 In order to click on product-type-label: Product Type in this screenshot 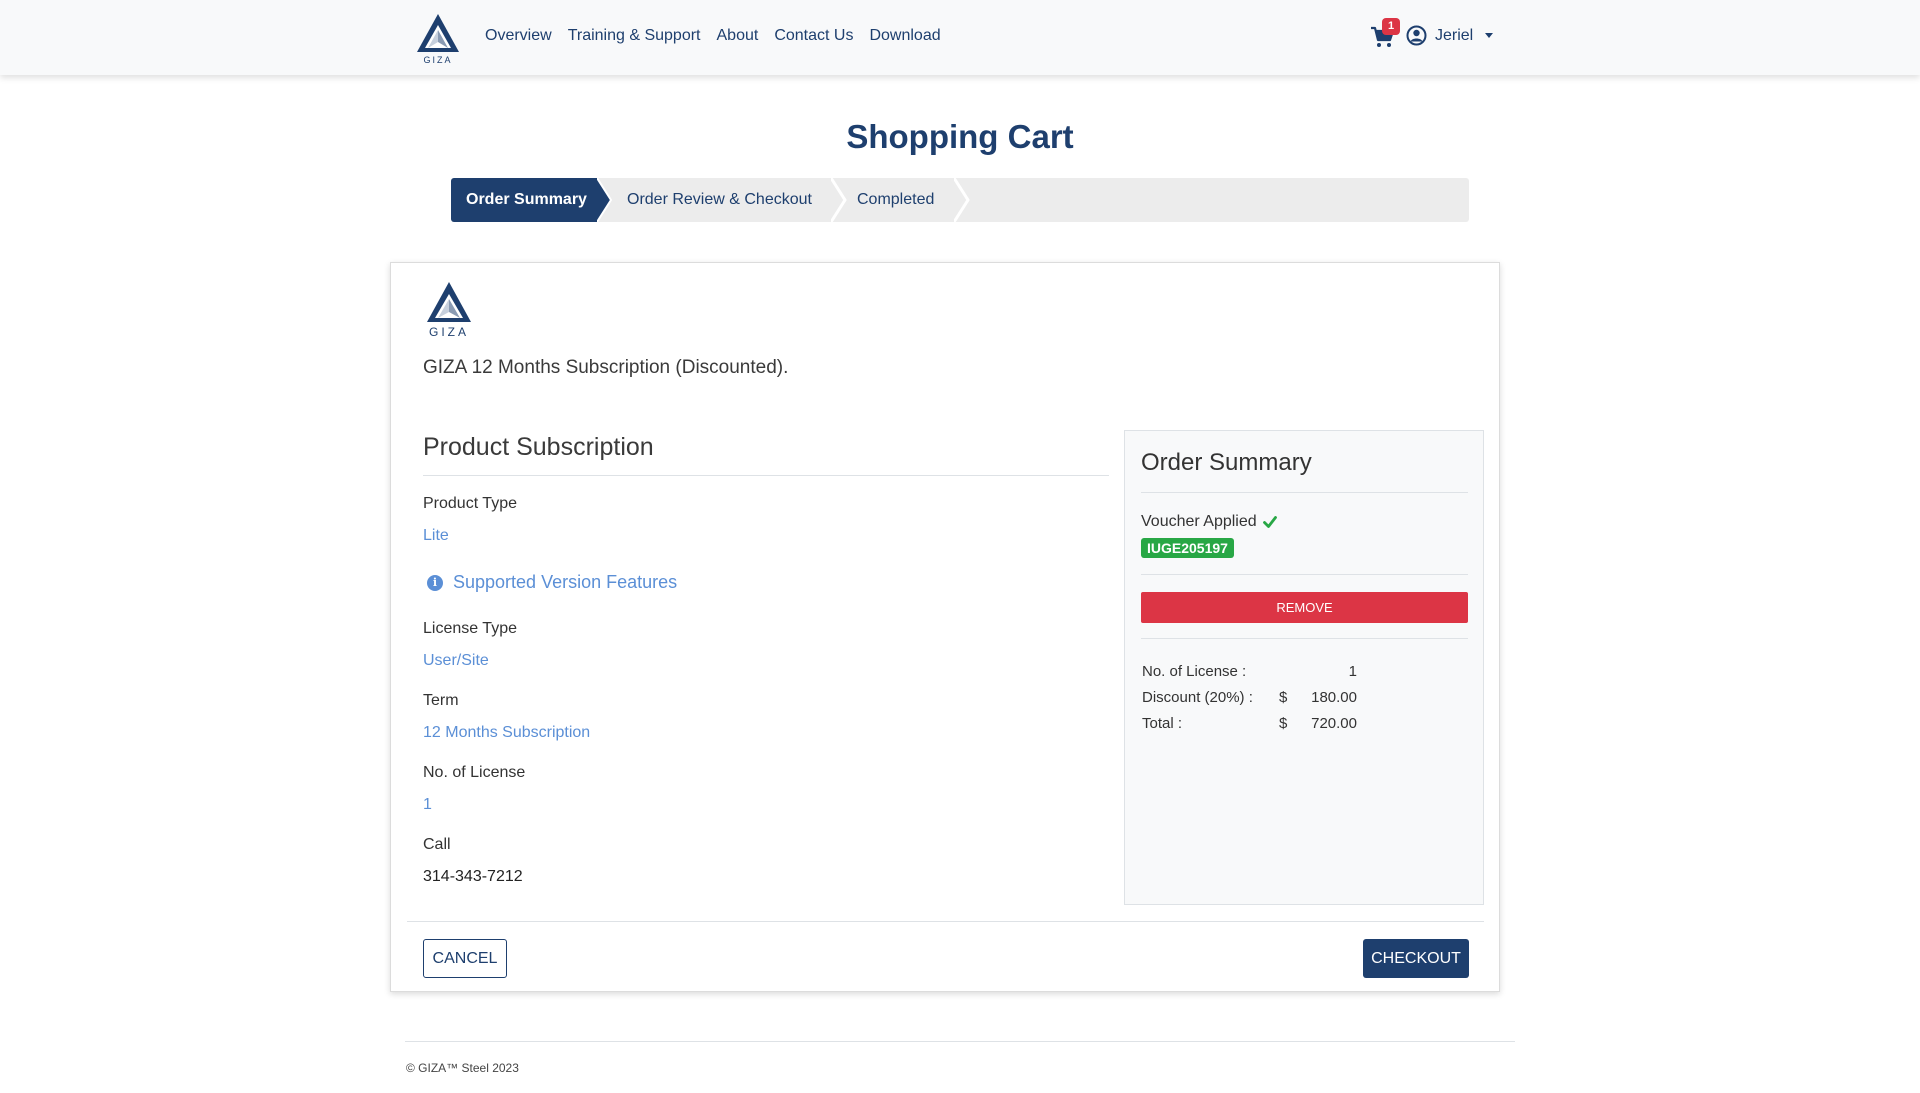, I will do `click(470, 503)`.